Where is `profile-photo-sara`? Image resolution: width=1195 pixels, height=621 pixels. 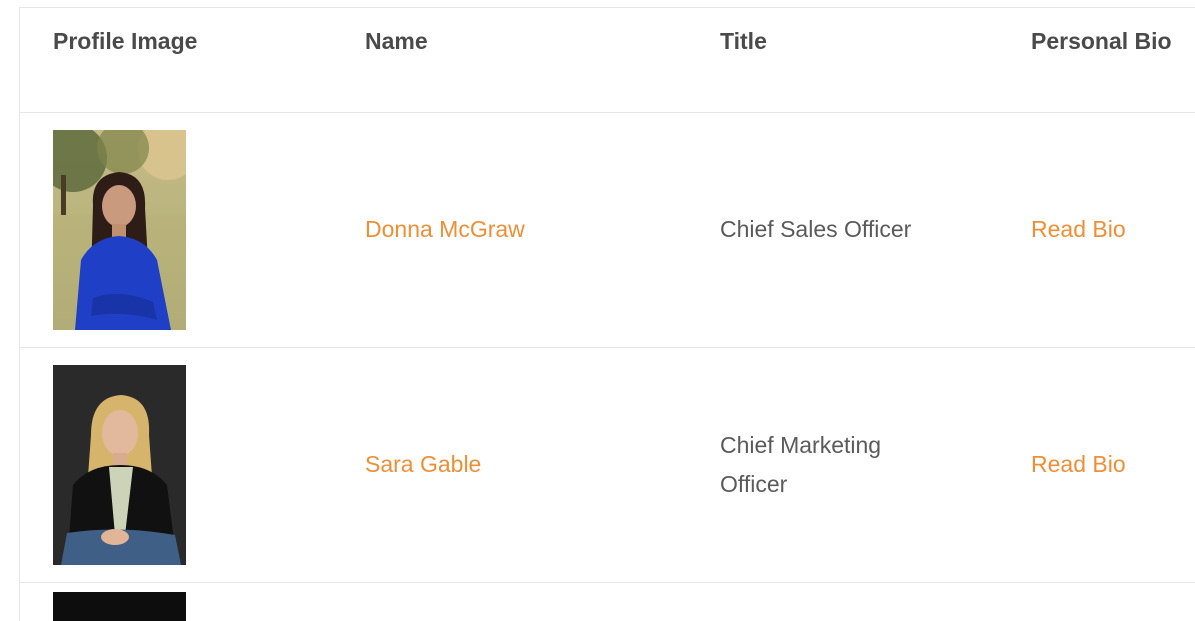
profile-photo-sara is located at coordinates (119, 464).